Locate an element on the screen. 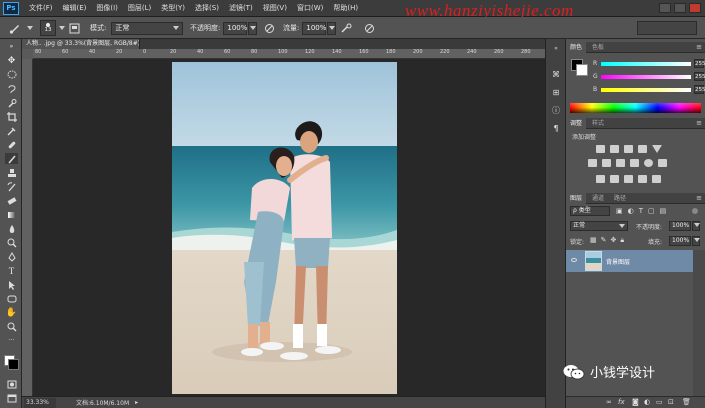 This screenshot has width=705, height=408. threshold-icon is located at coordinates (628, 179).